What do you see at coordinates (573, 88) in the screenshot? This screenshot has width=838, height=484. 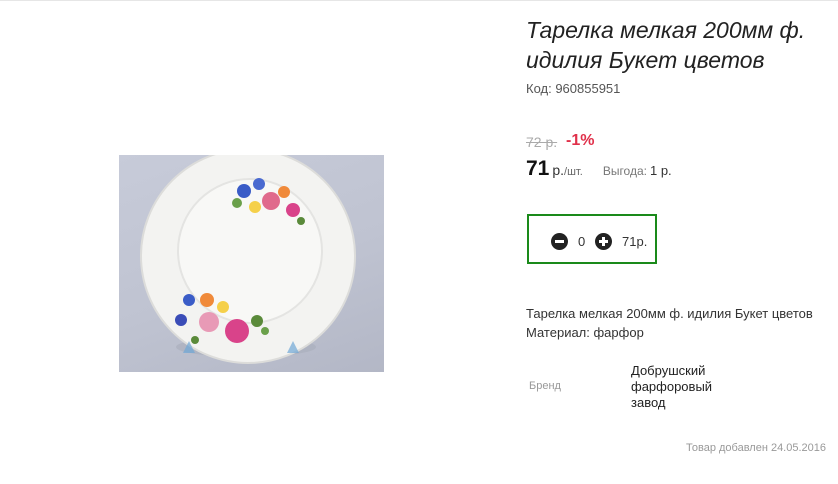 I see `product-code: Код: 960855951` at bounding box center [573, 88].